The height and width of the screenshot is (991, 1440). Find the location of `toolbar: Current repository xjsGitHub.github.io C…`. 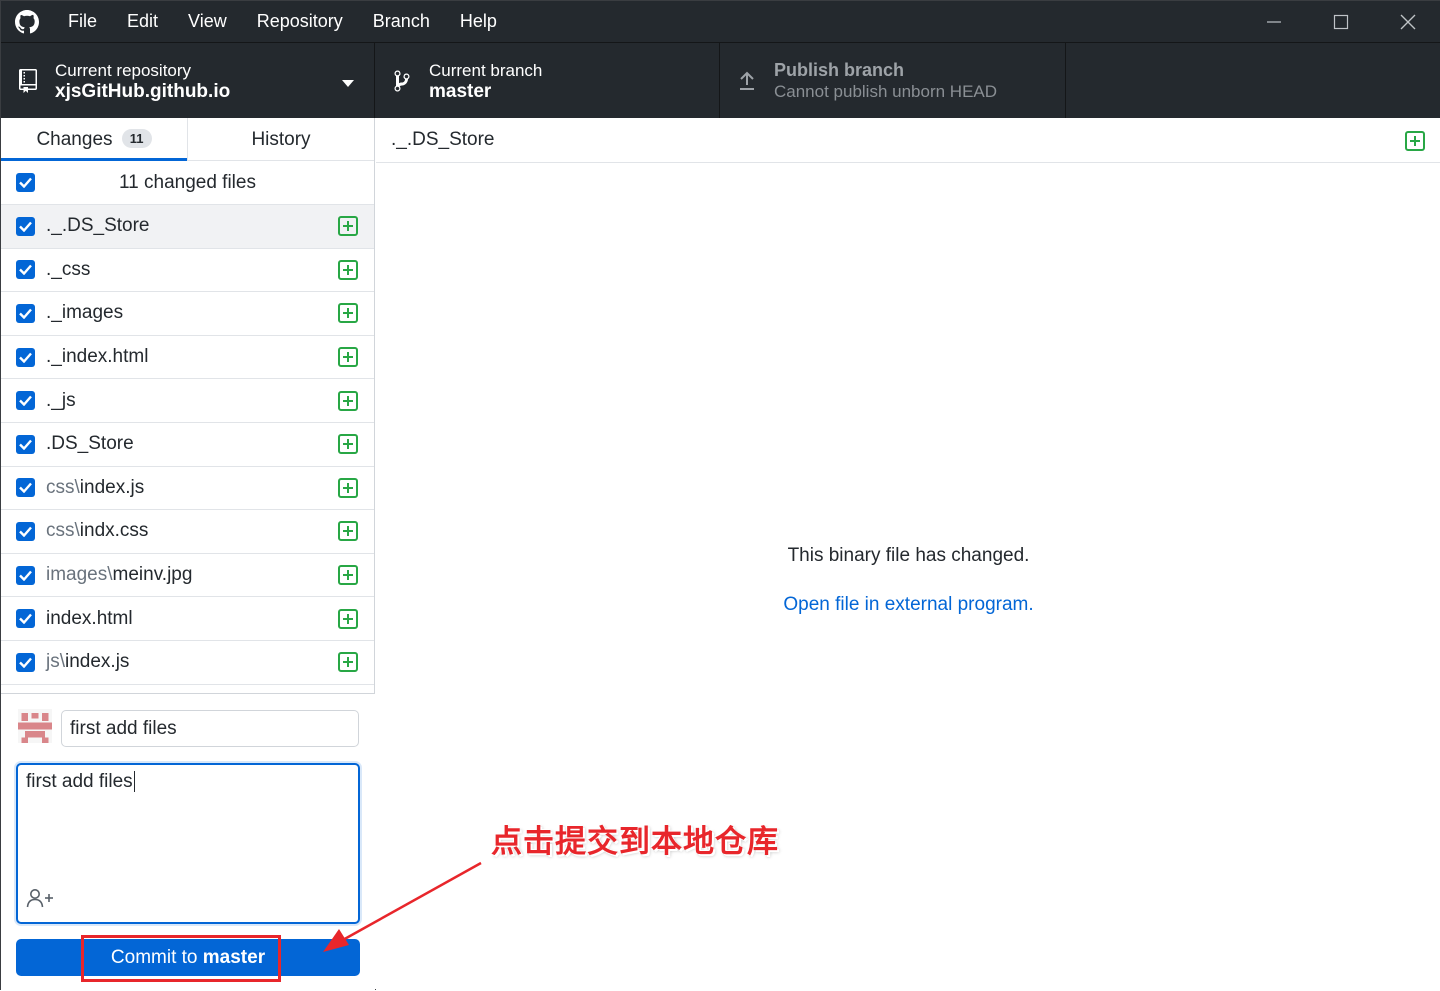

toolbar: Current repository xjsGitHub.github.io C… is located at coordinates (720, 80).